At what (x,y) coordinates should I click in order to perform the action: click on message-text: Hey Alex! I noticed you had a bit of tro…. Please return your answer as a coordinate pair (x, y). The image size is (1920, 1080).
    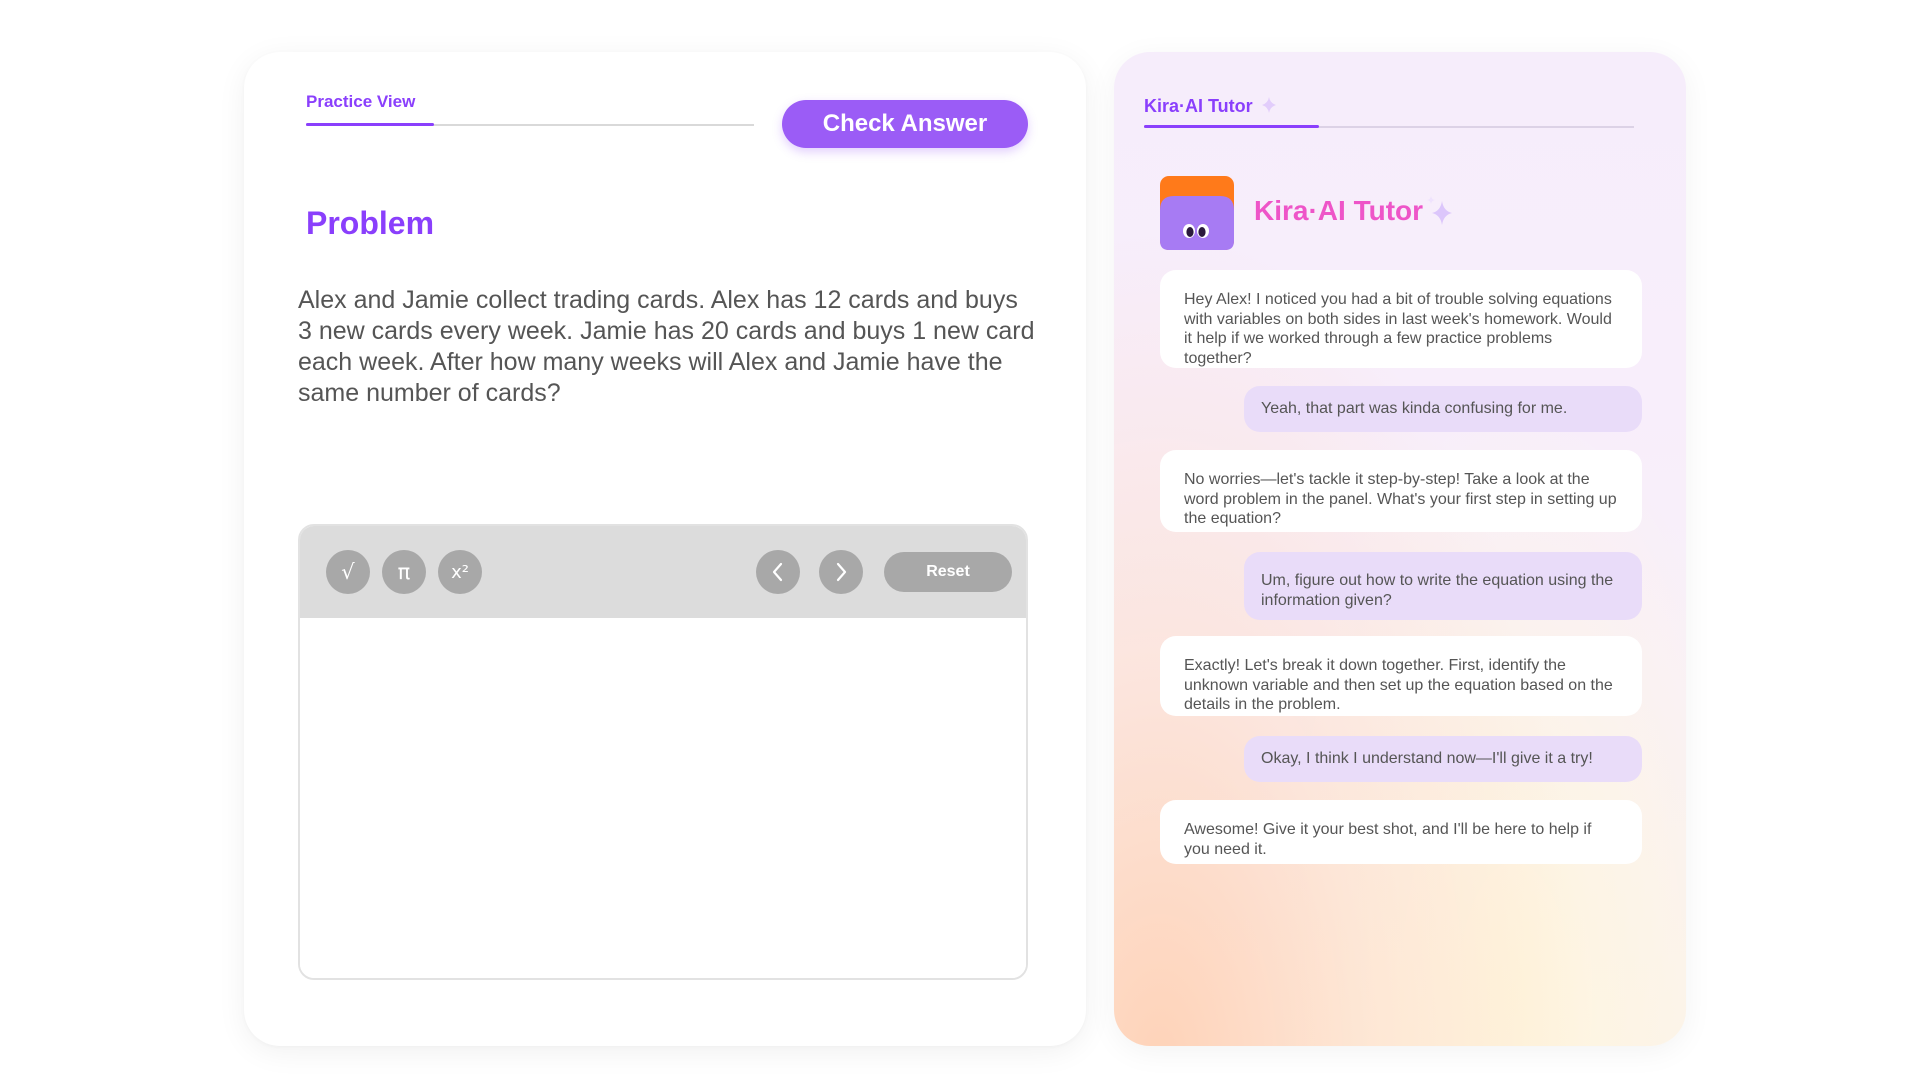
    Looking at the image, I should click on (1398, 329).